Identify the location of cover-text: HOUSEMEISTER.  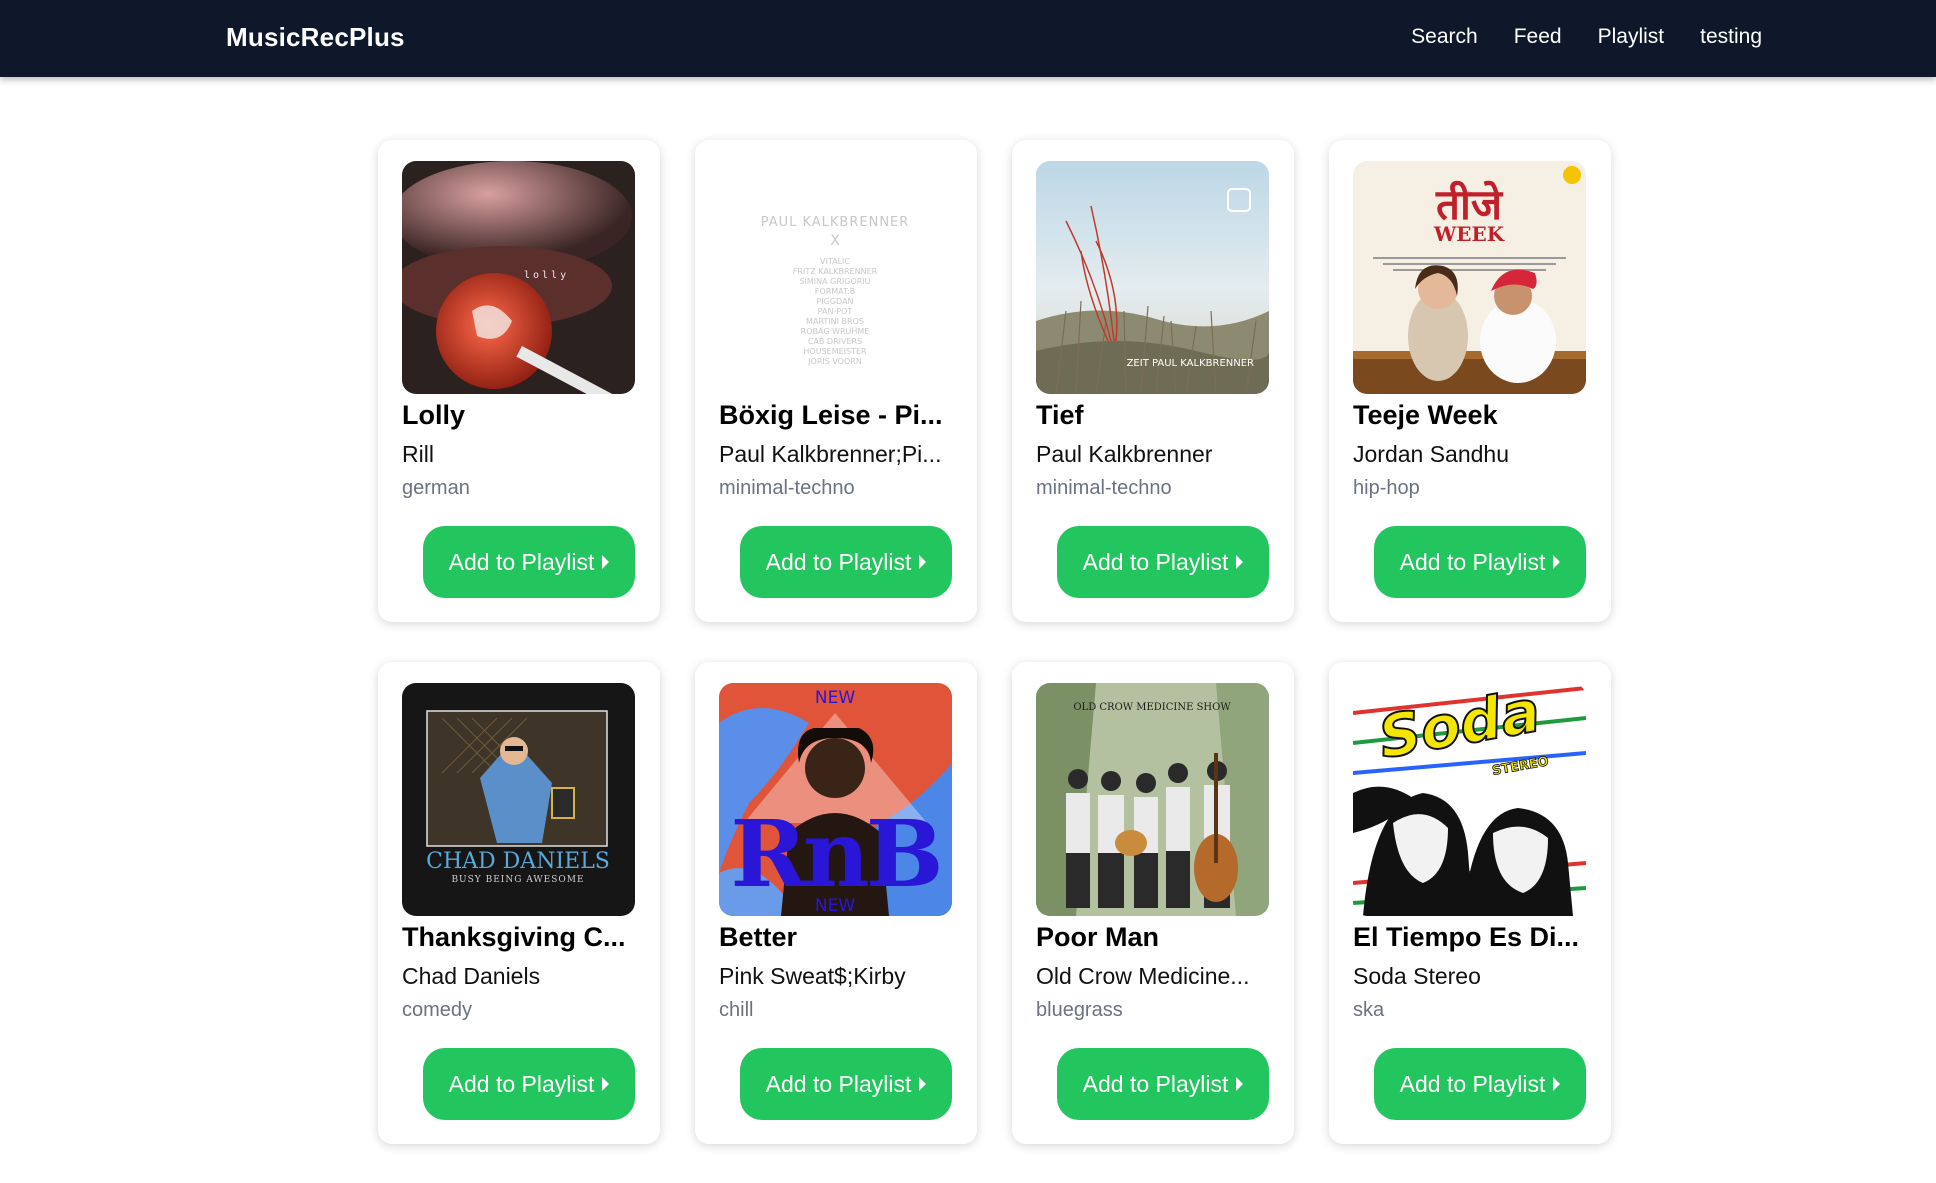
(835, 351).